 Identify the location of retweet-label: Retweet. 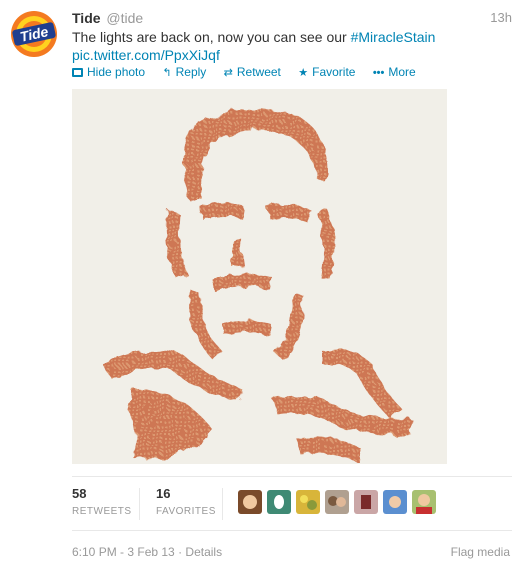
(258, 72).